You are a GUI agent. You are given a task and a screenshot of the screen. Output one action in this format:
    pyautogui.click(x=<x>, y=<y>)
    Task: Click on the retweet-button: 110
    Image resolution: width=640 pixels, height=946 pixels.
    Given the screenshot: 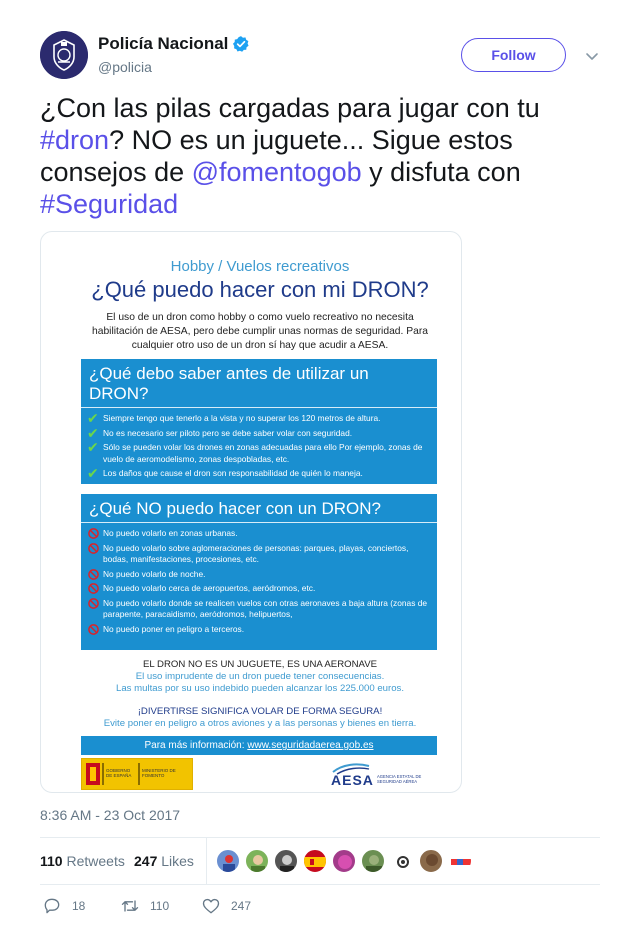 What is the action you would take?
    pyautogui.click(x=144, y=906)
    